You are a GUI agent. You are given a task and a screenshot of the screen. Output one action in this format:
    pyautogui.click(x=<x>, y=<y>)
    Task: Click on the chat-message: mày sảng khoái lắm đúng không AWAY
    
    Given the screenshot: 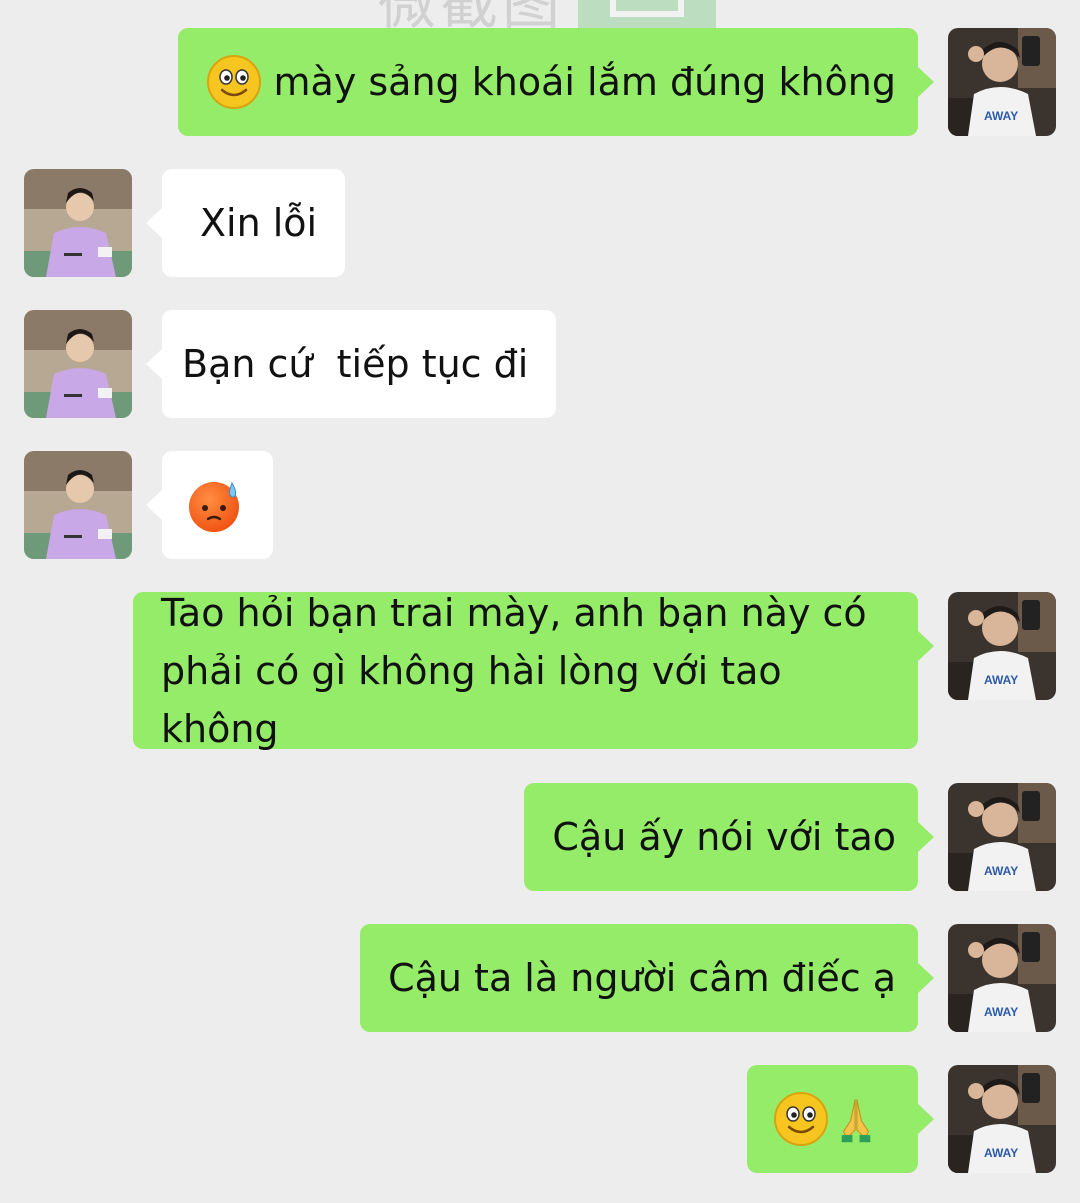 What is the action you would take?
    pyautogui.click(x=540, y=82)
    